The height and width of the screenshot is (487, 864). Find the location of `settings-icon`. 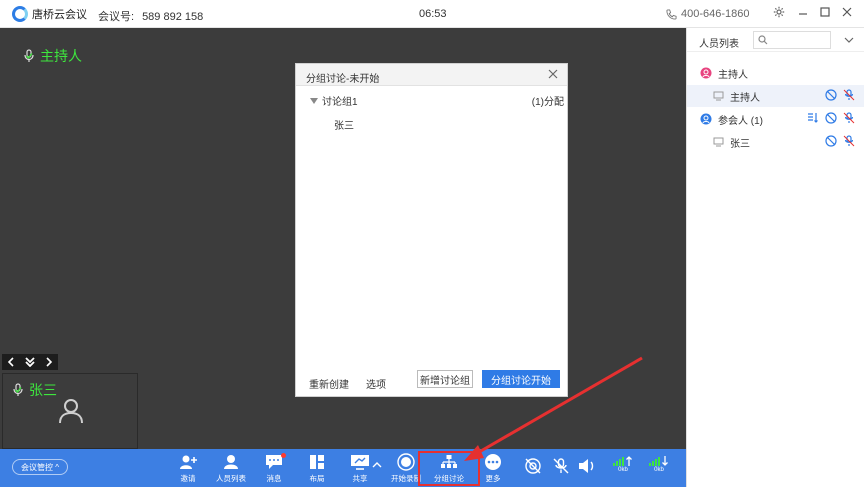

settings-icon is located at coordinates (779, 12).